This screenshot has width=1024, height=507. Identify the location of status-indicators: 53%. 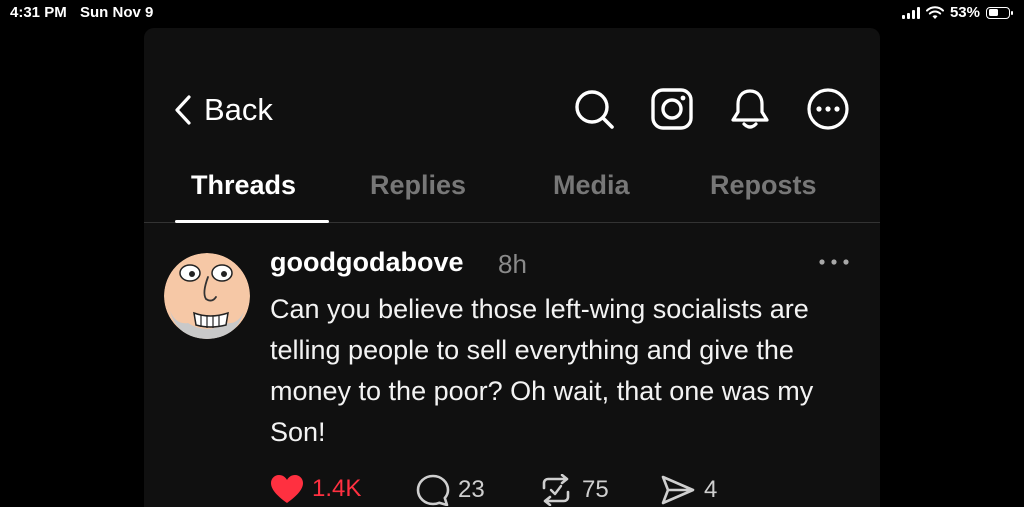
(957, 12).